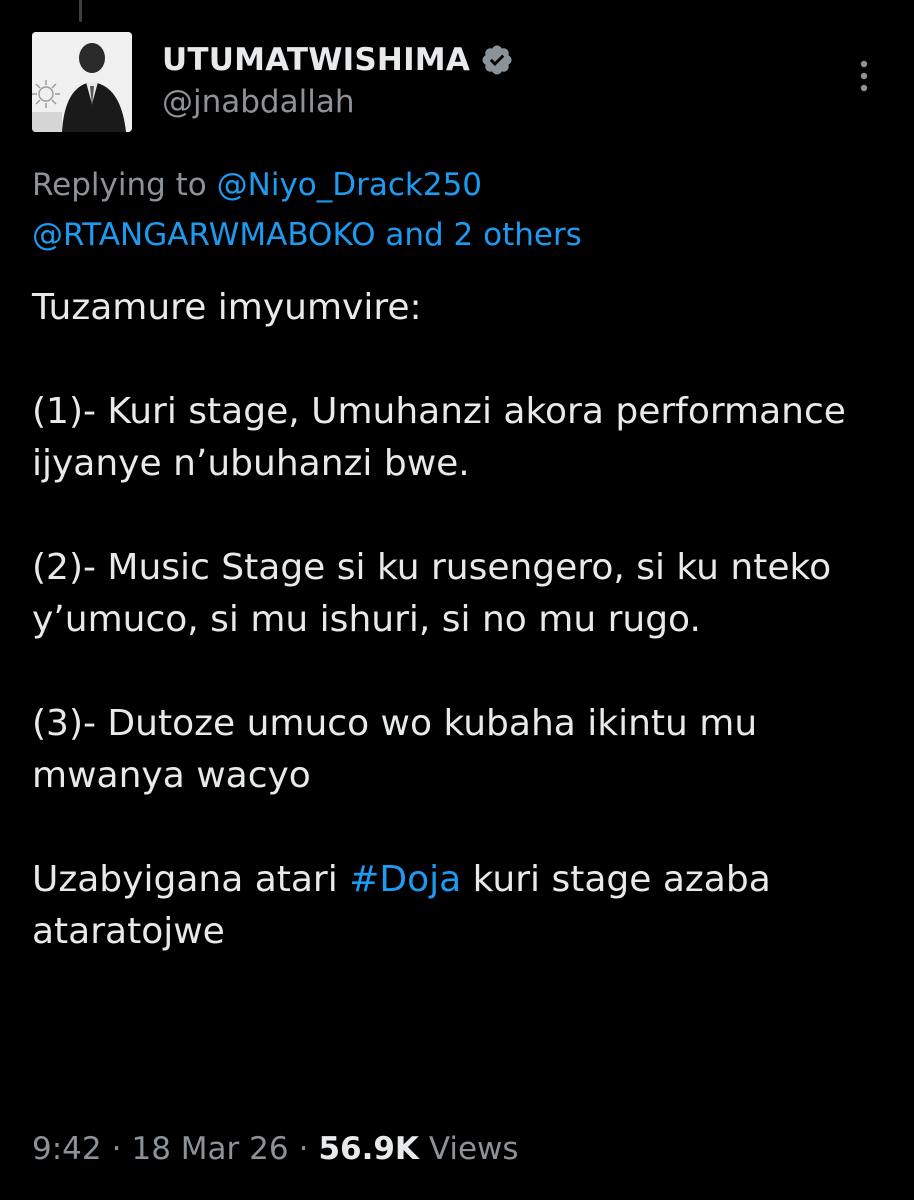 This screenshot has height=1200, width=914. Describe the element at coordinates (258, 102) in the screenshot. I see `author-handle: @jnabdallah` at that location.